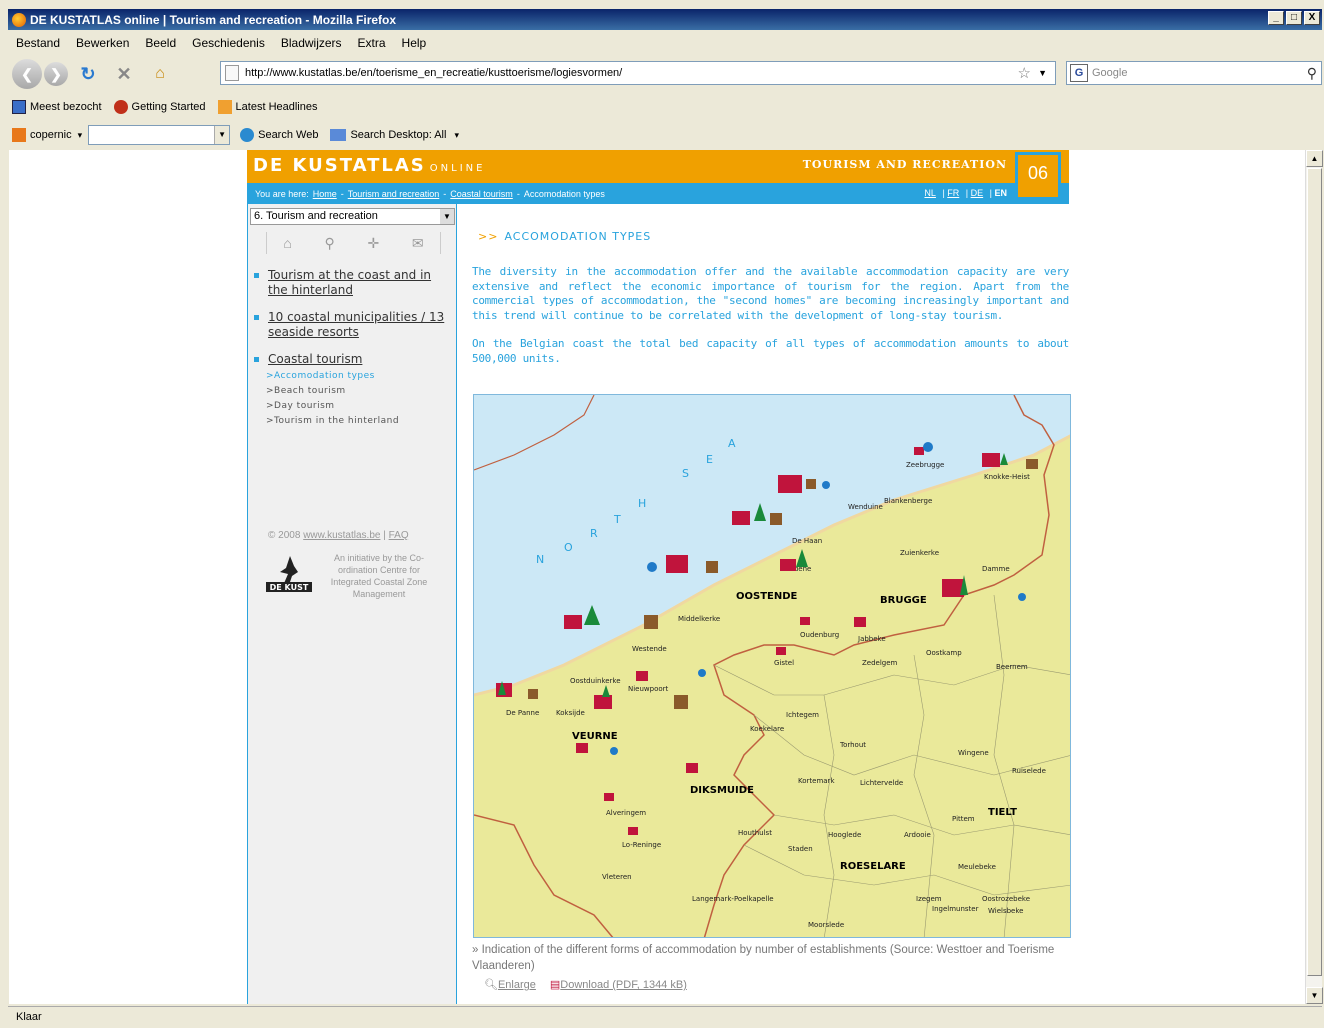 The width and height of the screenshot is (1324, 1028). Describe the element at coordinates (481, 194) in the screenshot. I see `breadcrumb-coastal-link: Coastal tourism` at that location.